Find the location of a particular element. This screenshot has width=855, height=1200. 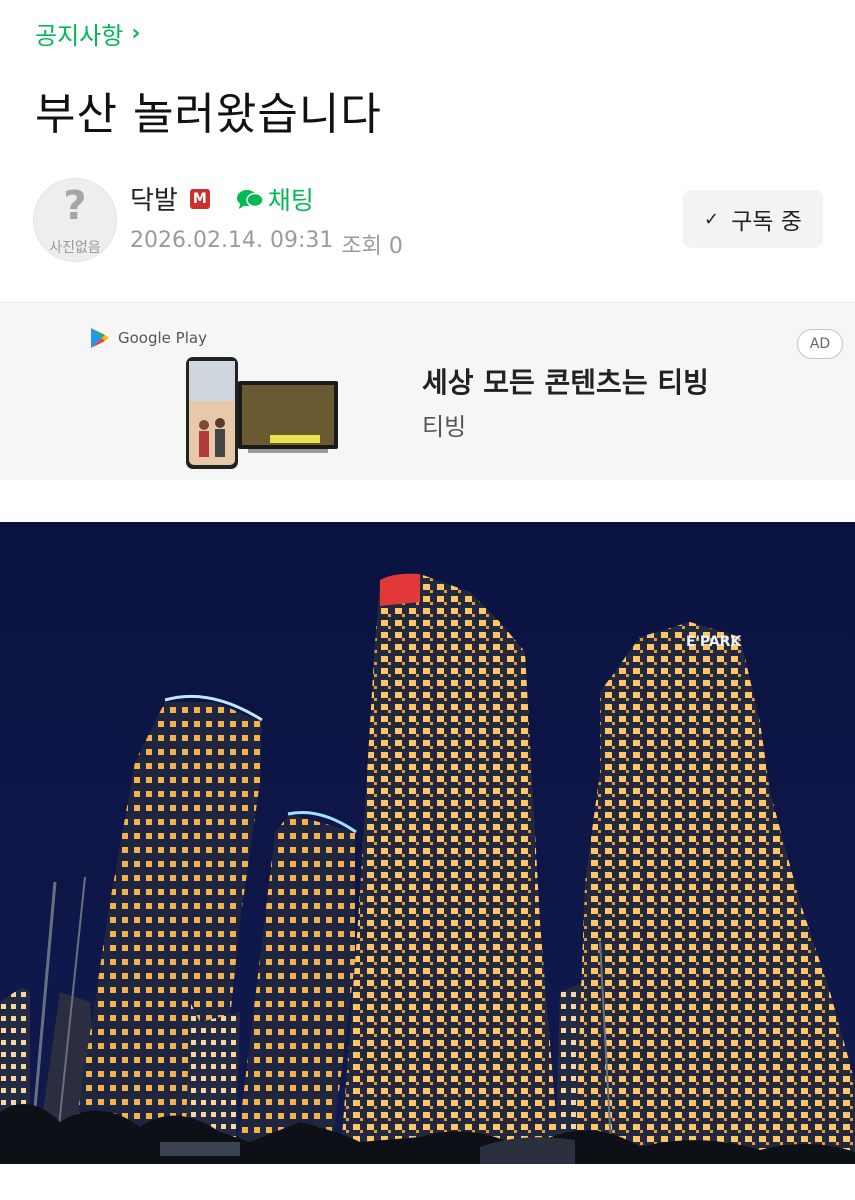

google-play-label: Google Play is located at coordinates (148, 338).